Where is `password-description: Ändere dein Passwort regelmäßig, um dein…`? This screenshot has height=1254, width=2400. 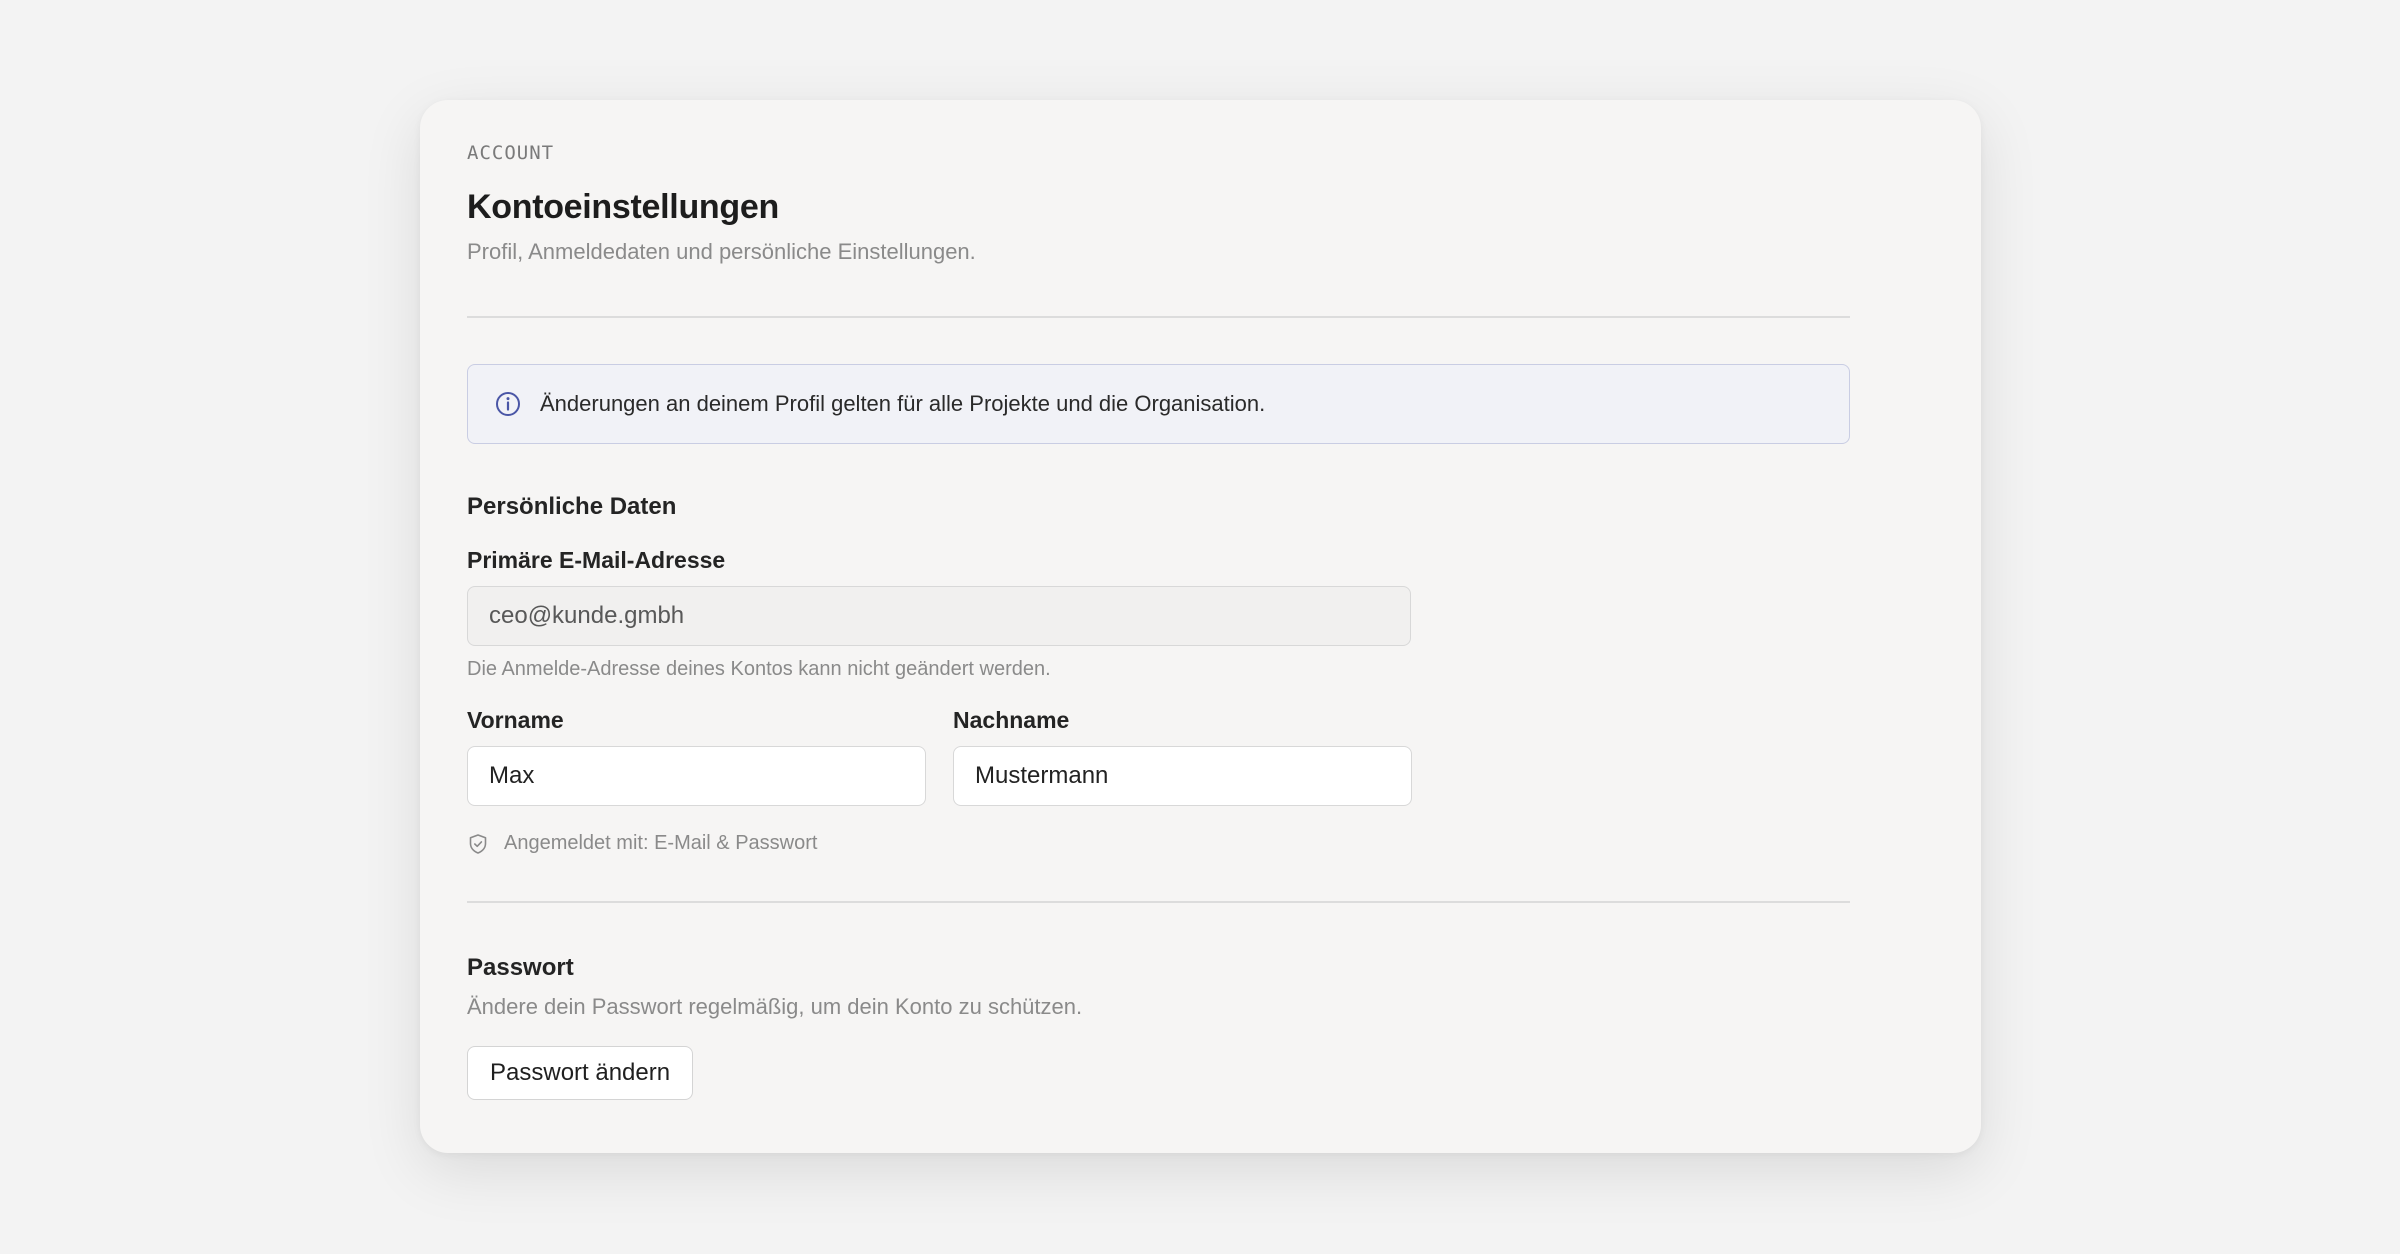 password-description: Ändere dein Passwort regelmäßig, um dein… is located at coordinates (775, 1006).